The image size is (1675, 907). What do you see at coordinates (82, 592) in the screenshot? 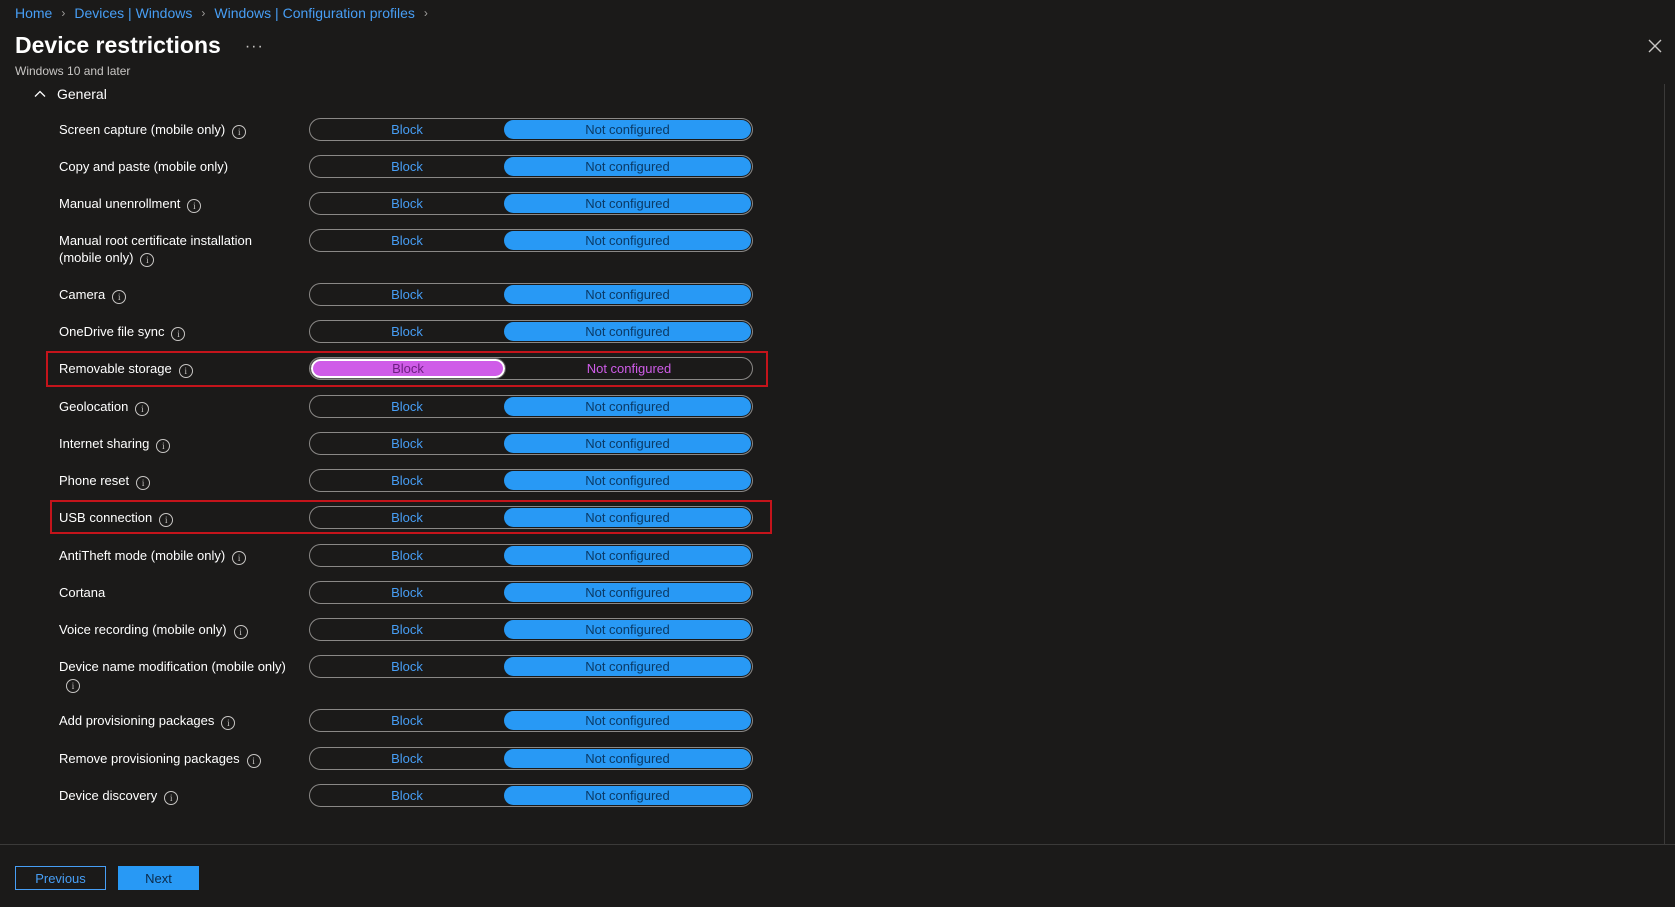
I see `setting-label: Cortana` at bounding box center [82, 592].